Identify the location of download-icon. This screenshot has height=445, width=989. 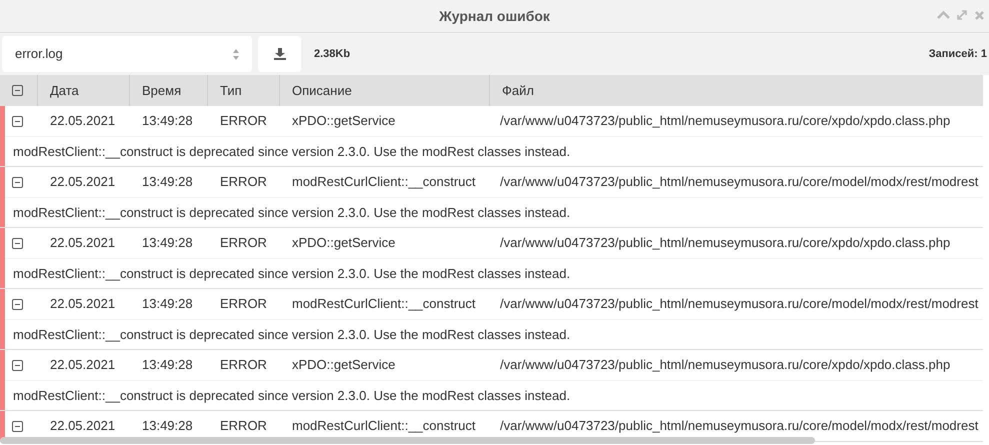
(280, 54).